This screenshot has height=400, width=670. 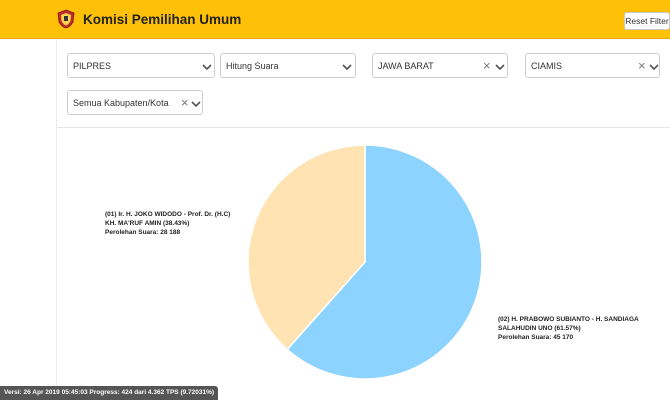 I want to click on election-type-value: PILPRES, so click(x=92, y=66).